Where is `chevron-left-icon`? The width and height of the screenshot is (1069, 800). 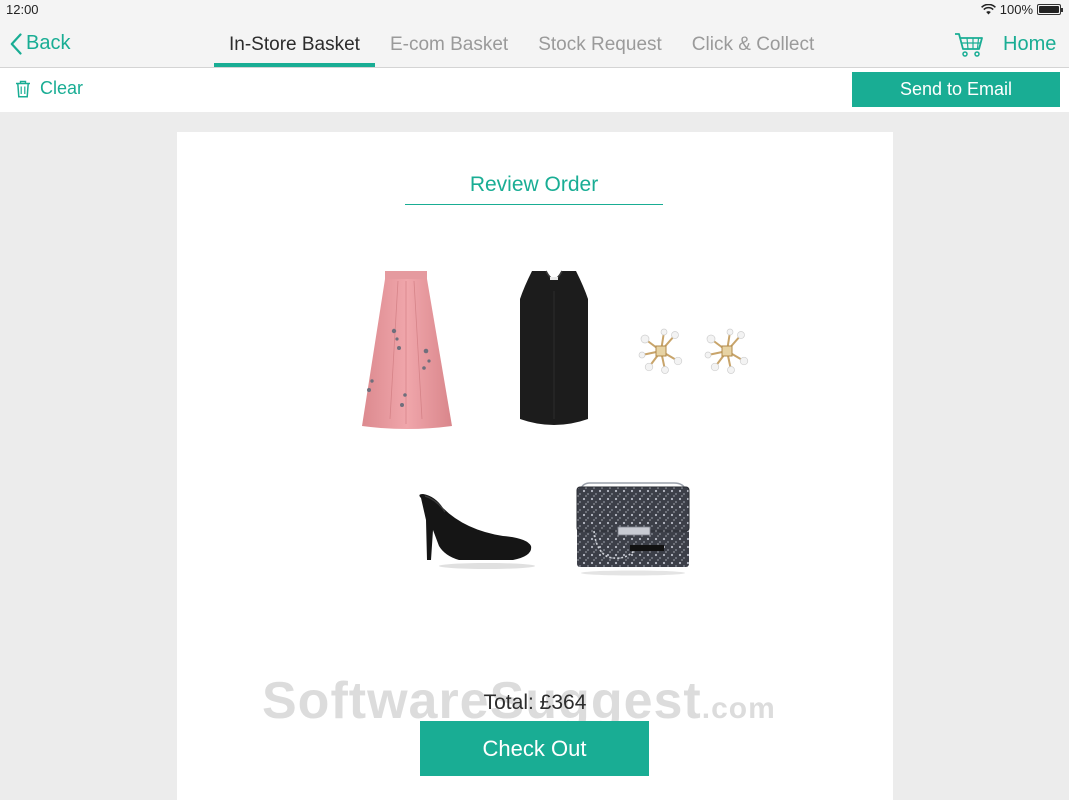 chevron-left-icon is located at coordinates (16, 43).